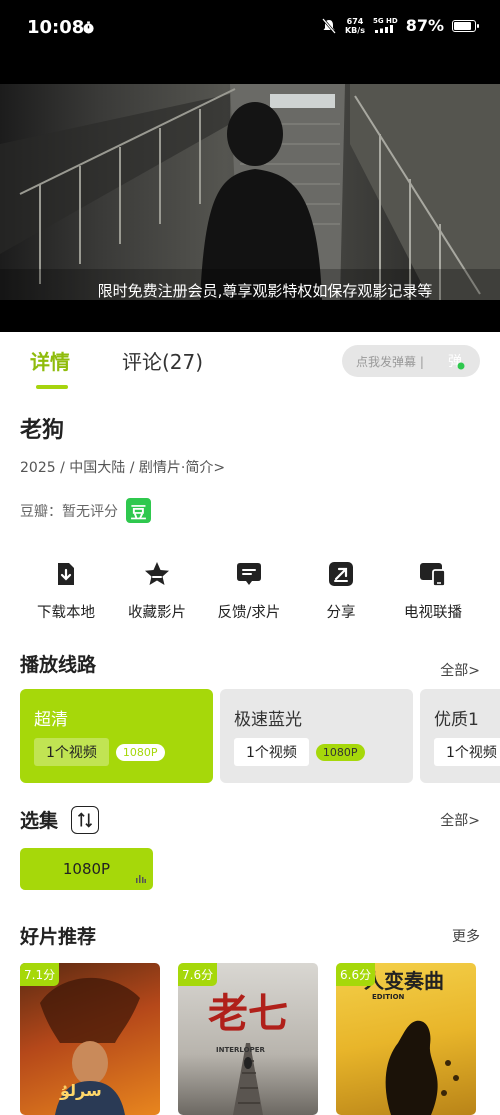 The height and width of the screenshot is (1115, 500). I want to click on action-row: 下载本地 收藏影片 反馈/求片 分享 电视联播, so click(250, 595).